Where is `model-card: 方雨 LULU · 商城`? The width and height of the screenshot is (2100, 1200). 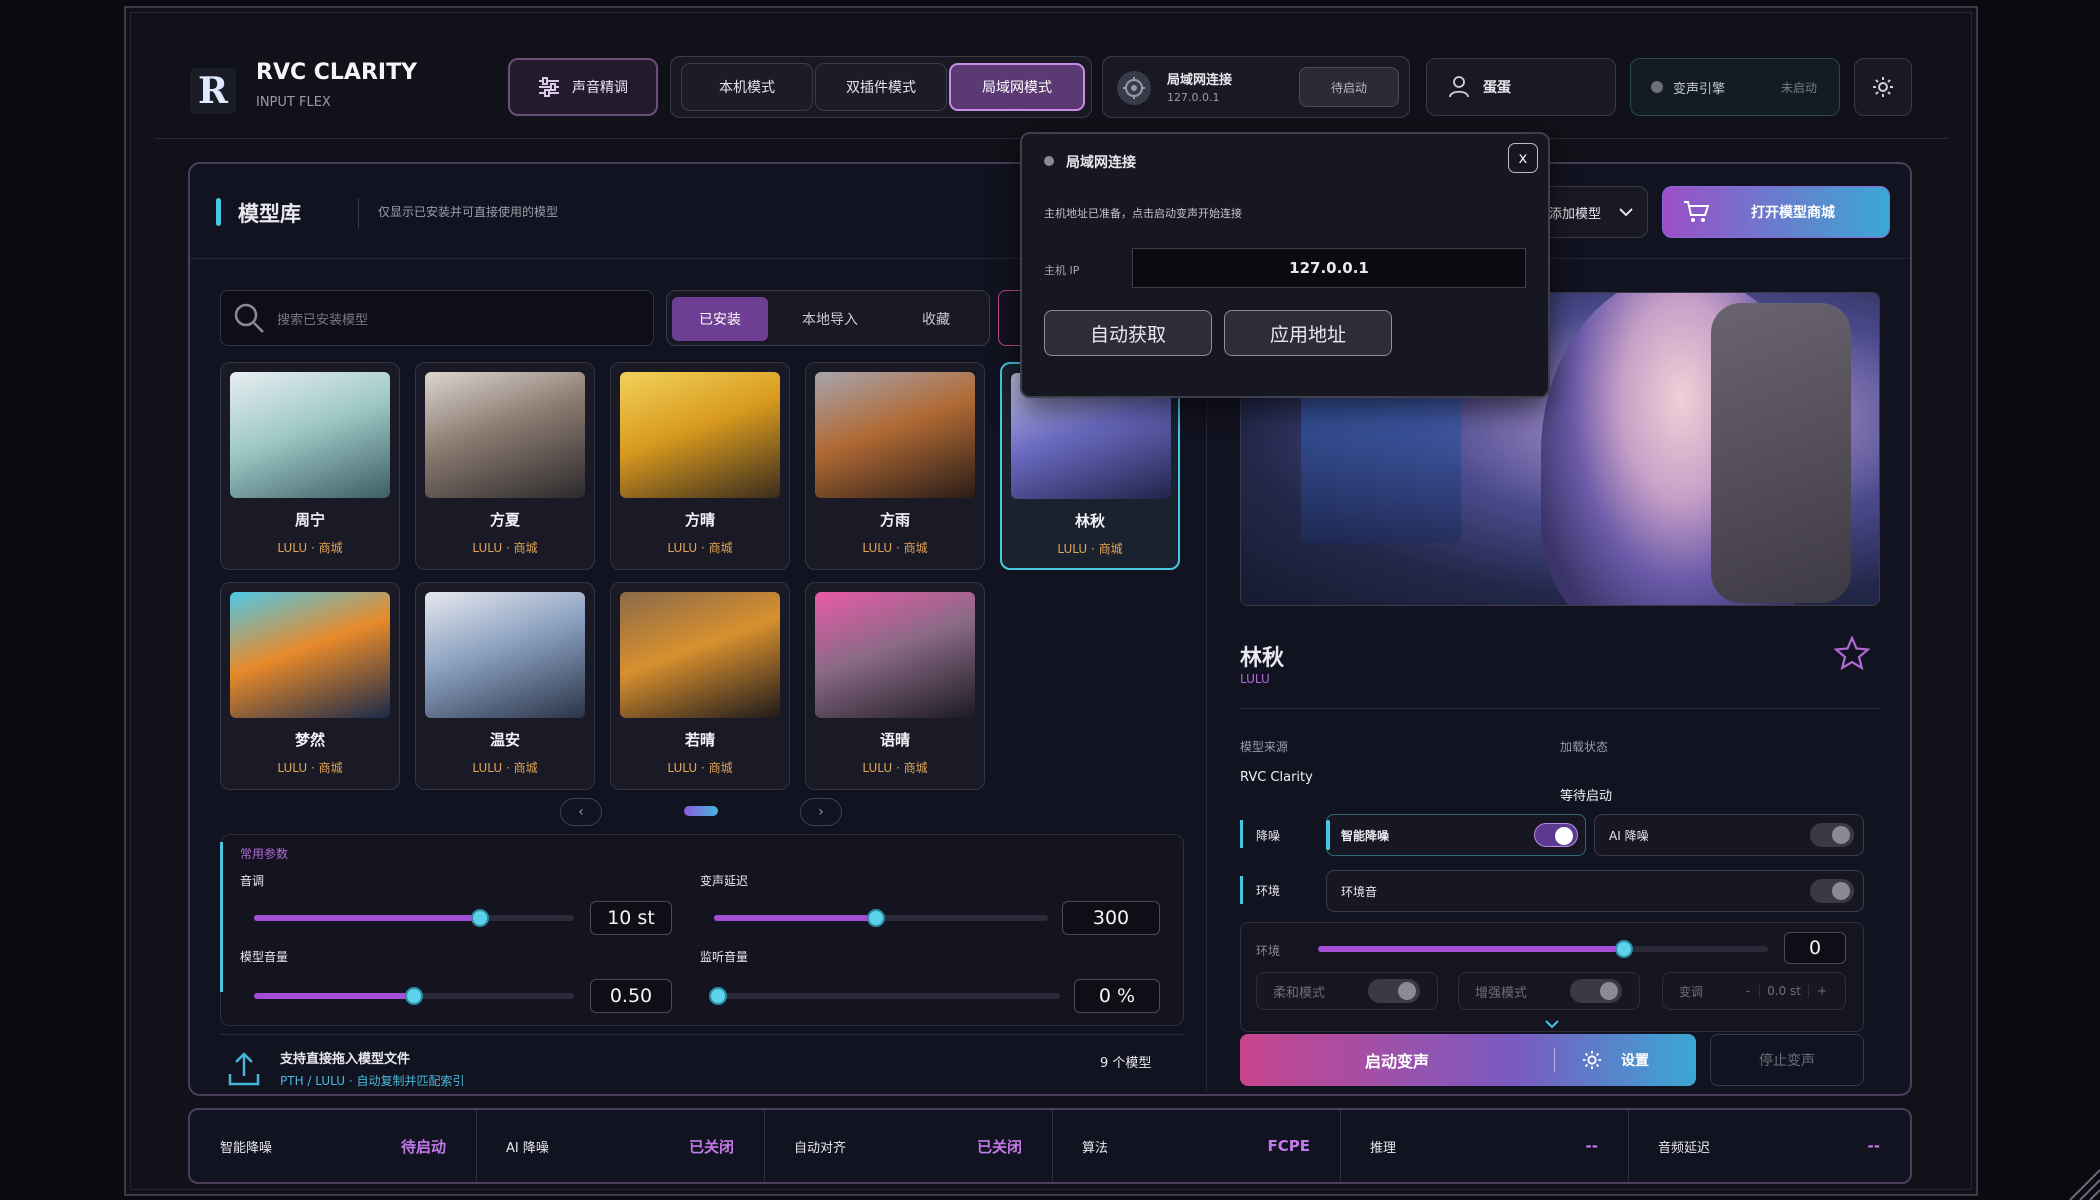
model-card: 方雨 LULU · 商城 is located at coordinates (895, 466).